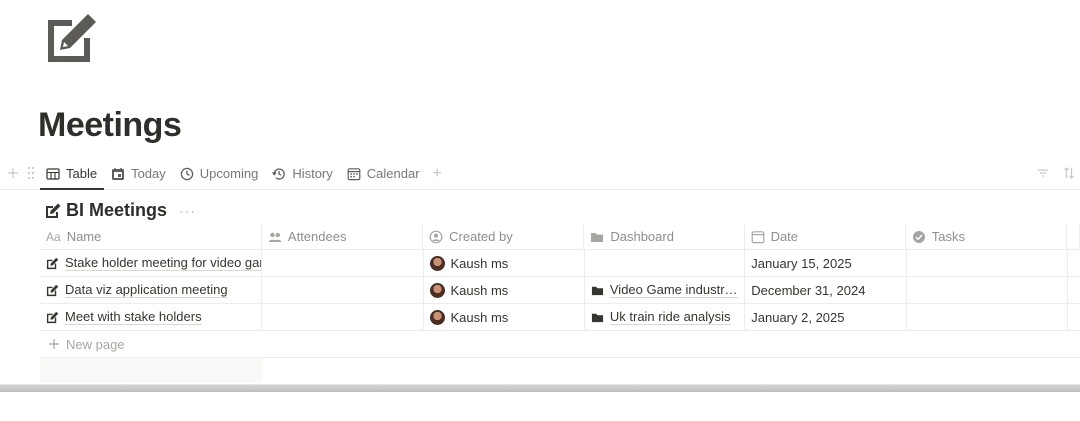 Image resolution: width=1080 pixels, height=421 pixels. Describe the element at coordinates (642, 236) in the screenshot. I see `column-dashboard-label: Dashboard` at that location.